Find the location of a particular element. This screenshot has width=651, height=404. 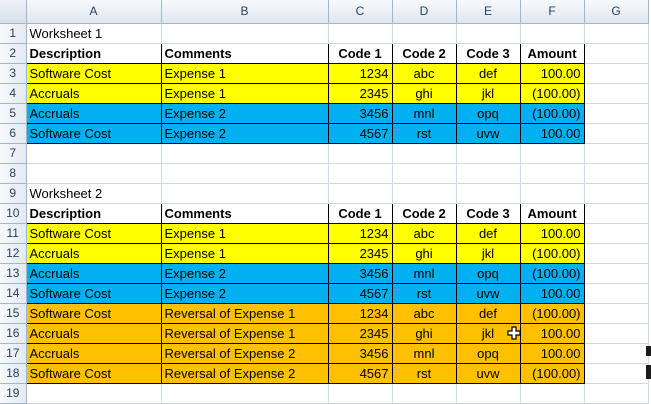

cell-b19 is located at coordinates (245, 393).